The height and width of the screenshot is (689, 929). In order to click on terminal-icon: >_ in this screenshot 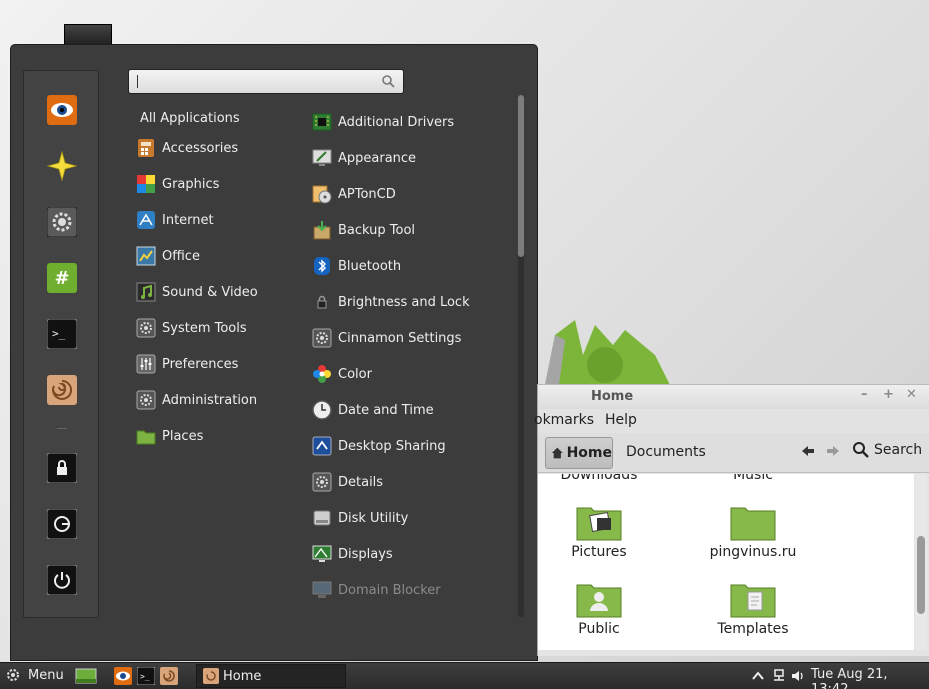, I will do `click(62, 334)`.